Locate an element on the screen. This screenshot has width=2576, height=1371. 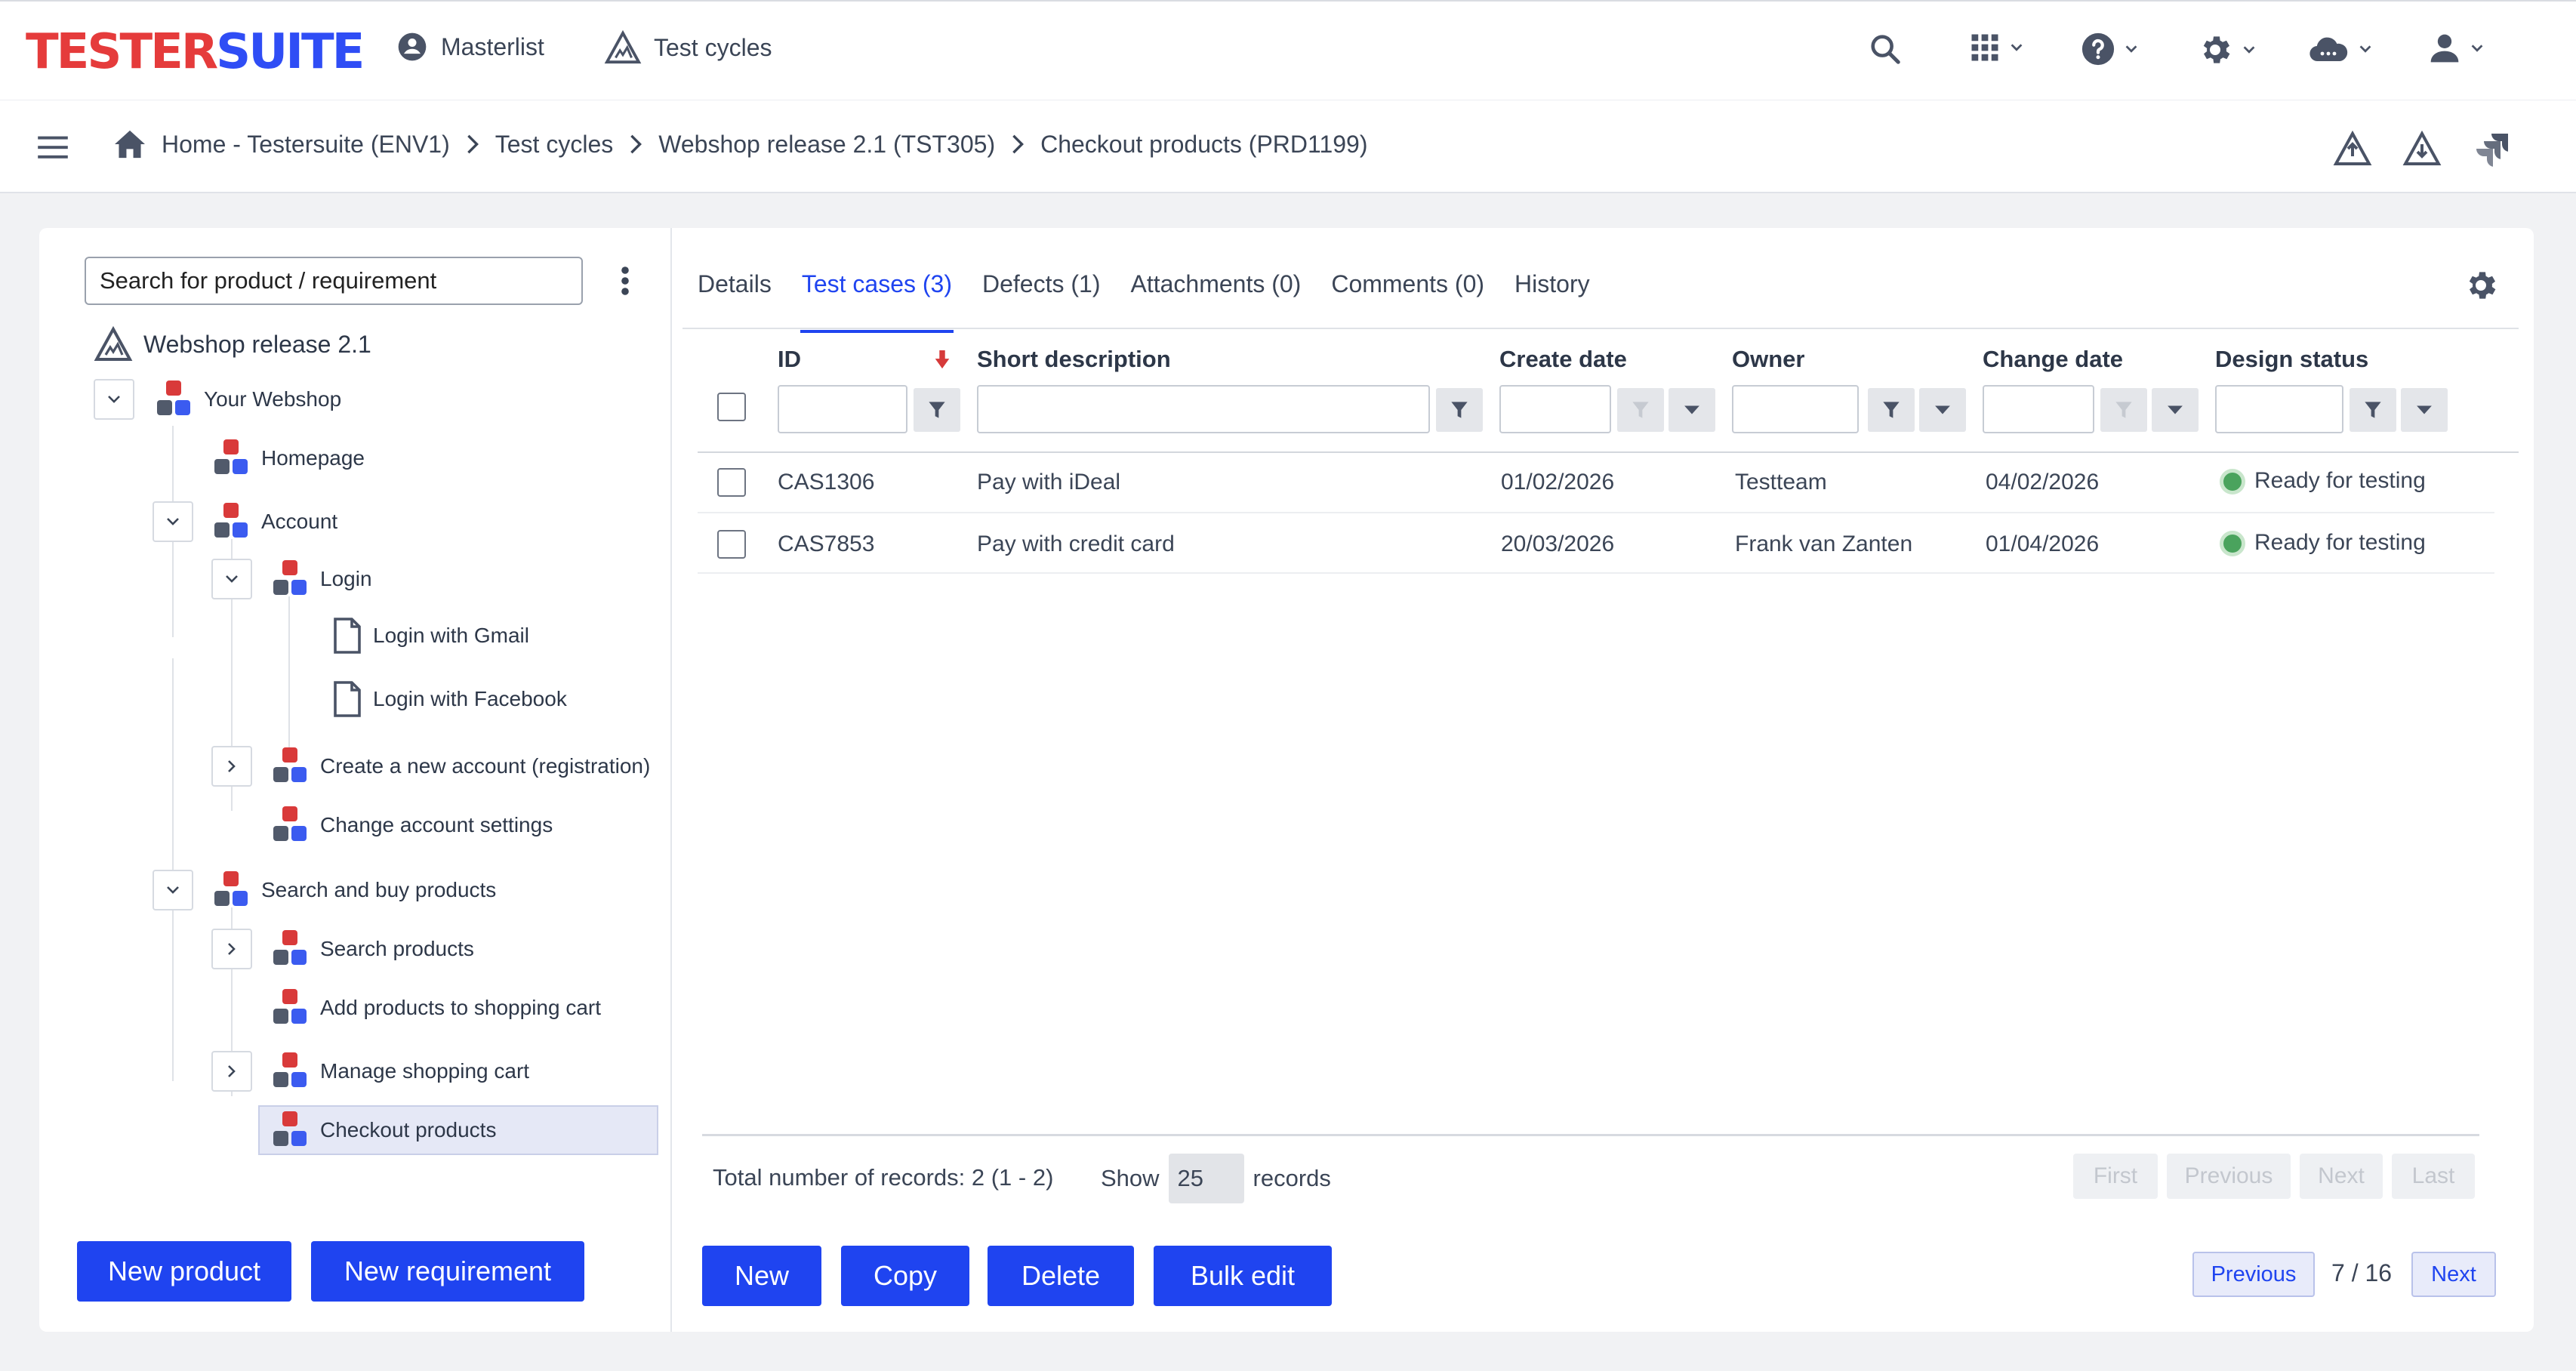
new-product-button: New product is located at coordinates (184, 1272).